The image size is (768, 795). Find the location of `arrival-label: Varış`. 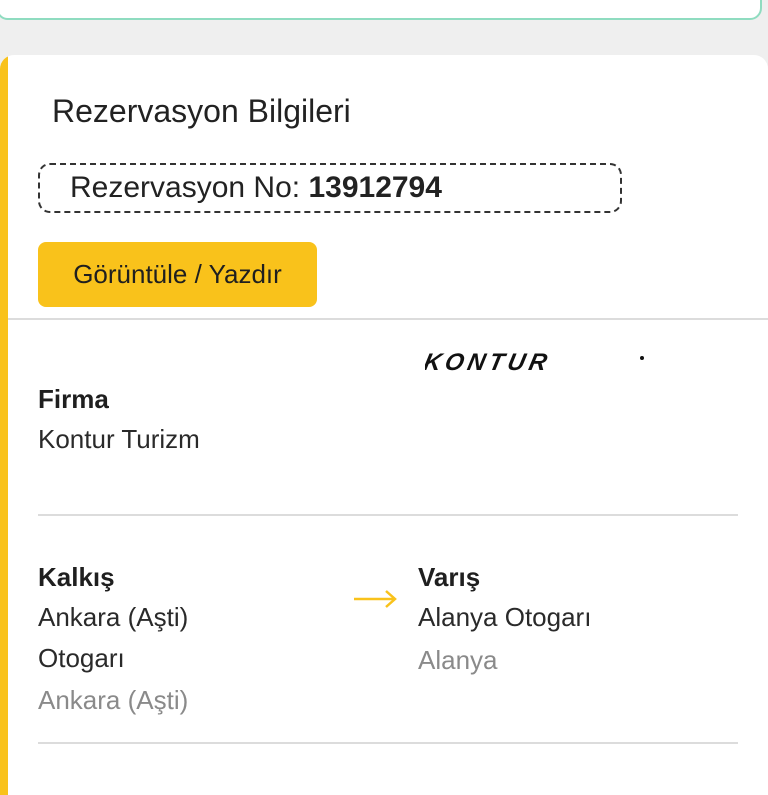

arrival-label: Varış is located at coordinates (449, 577).